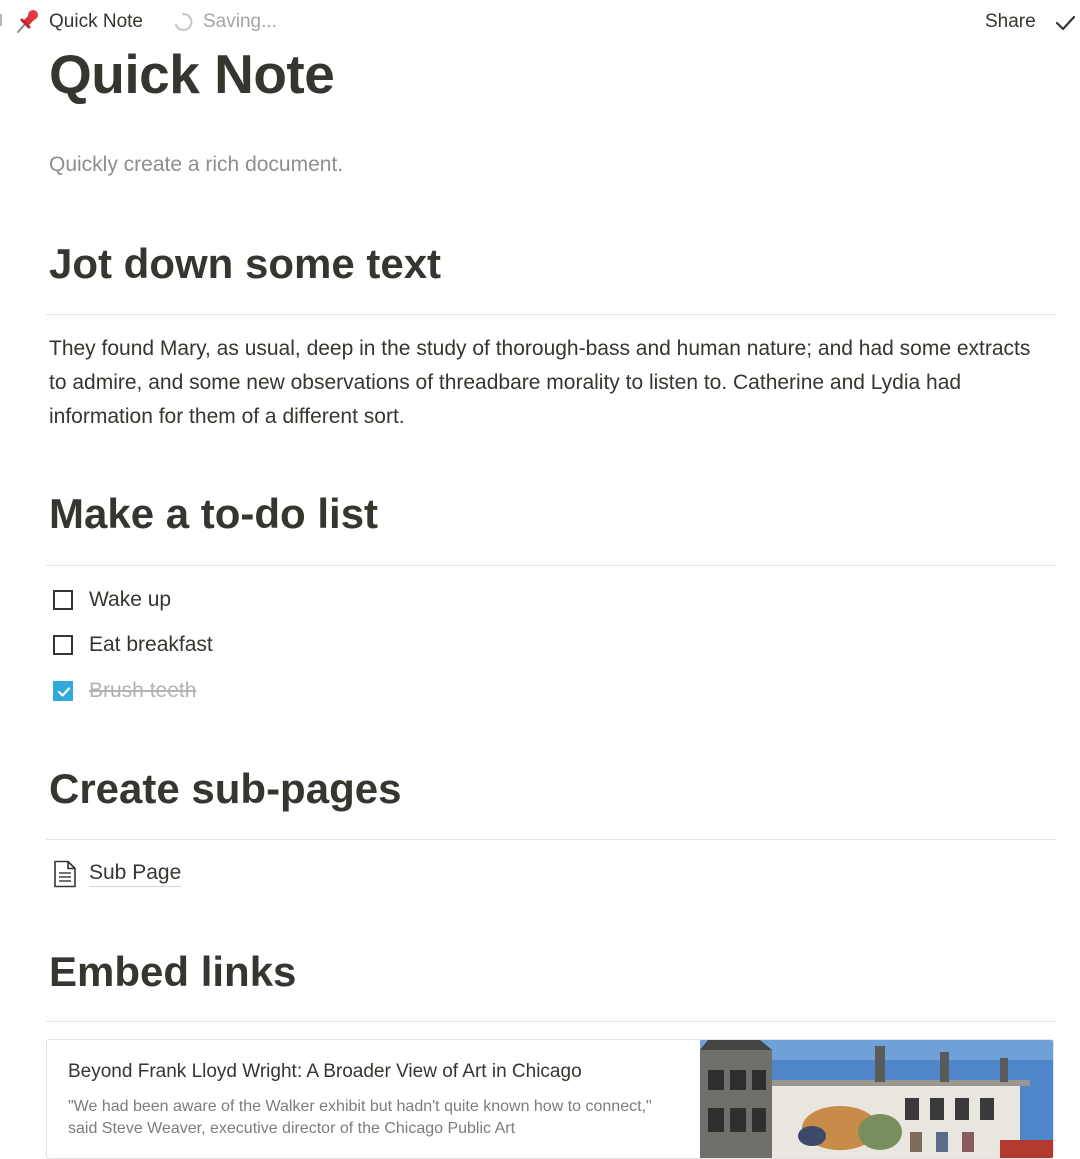  Describe the element at coordinates (65, 874) in the screenshot. I see `document-icon` at that location.